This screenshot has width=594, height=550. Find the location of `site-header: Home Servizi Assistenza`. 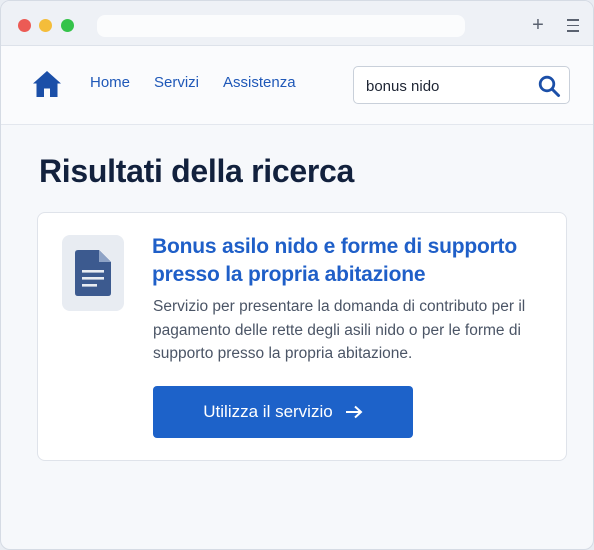

site-header: Home Servizi Assistenza is located at coordinates (297, 85).